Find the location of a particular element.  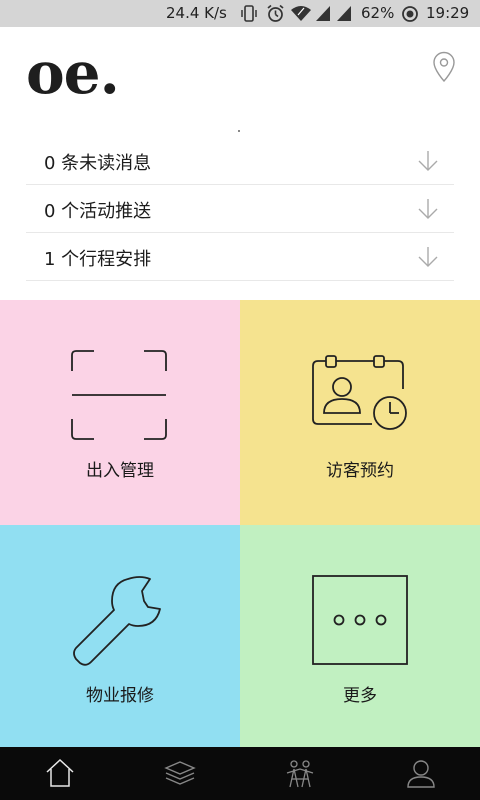

notification-unread-messages: 0 条未读消息 is located at coordinates (240, 161).